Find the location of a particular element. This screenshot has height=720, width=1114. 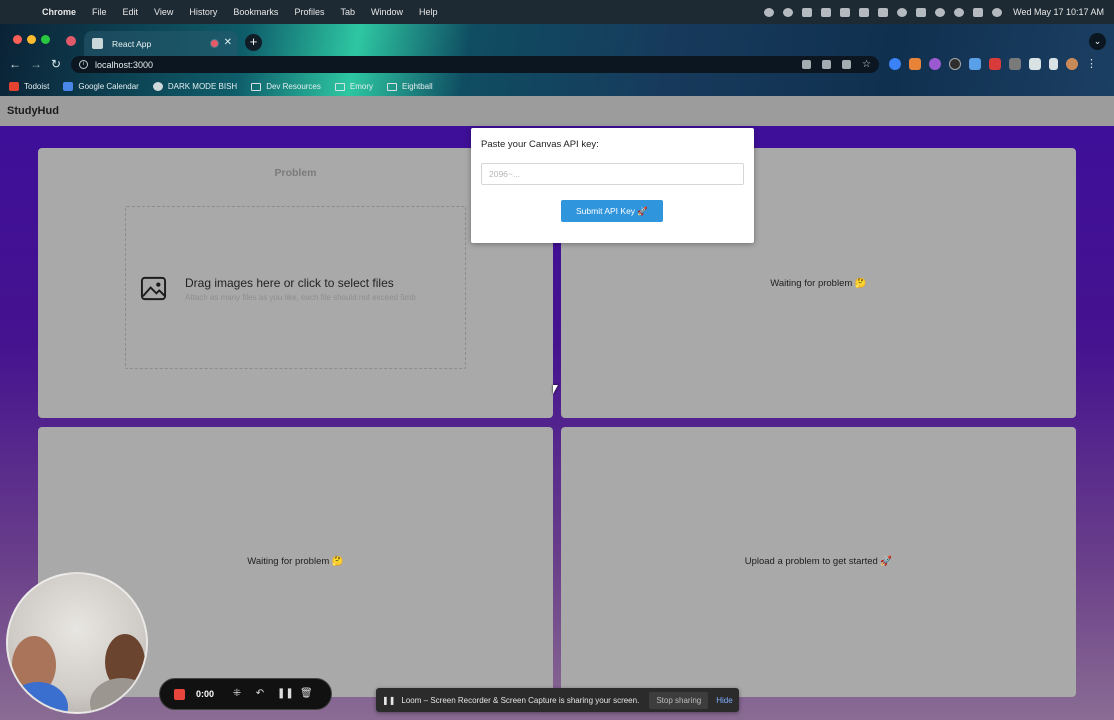

menu-app-chrome: Chrome is located at coordinates (59, 12).